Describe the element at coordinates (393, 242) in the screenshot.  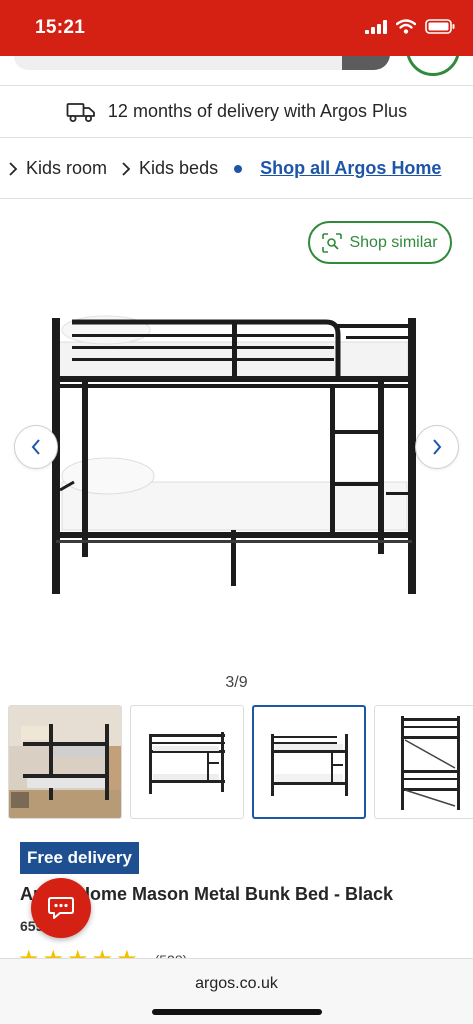
I see `shop-similar-label: Shop similar` at that location.